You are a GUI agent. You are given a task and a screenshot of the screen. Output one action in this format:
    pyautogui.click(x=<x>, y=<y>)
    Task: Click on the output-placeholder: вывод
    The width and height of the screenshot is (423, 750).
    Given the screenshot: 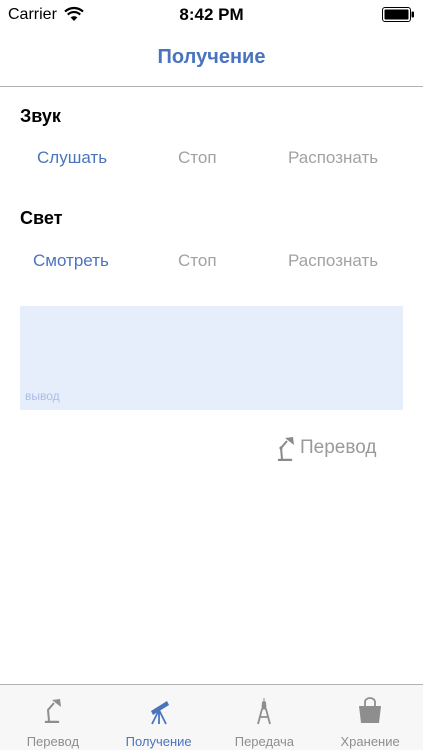 What is the action you would take?
    pyautogui.click(x=42, y=396)
    